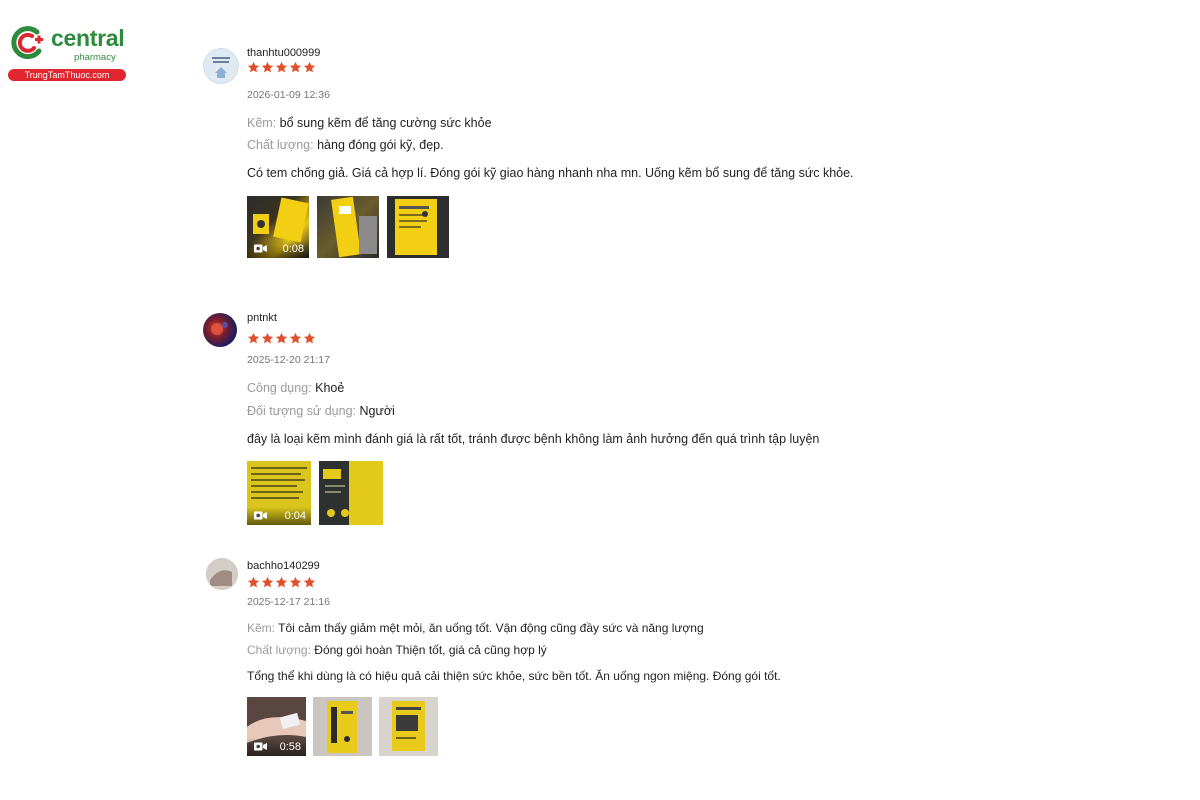 The height and width of the screenshot is (800, 1200). Describe the element at coordinates (288, 360) in the screenshot. I see `review-date: 2025-12-20 21:17` at that location.